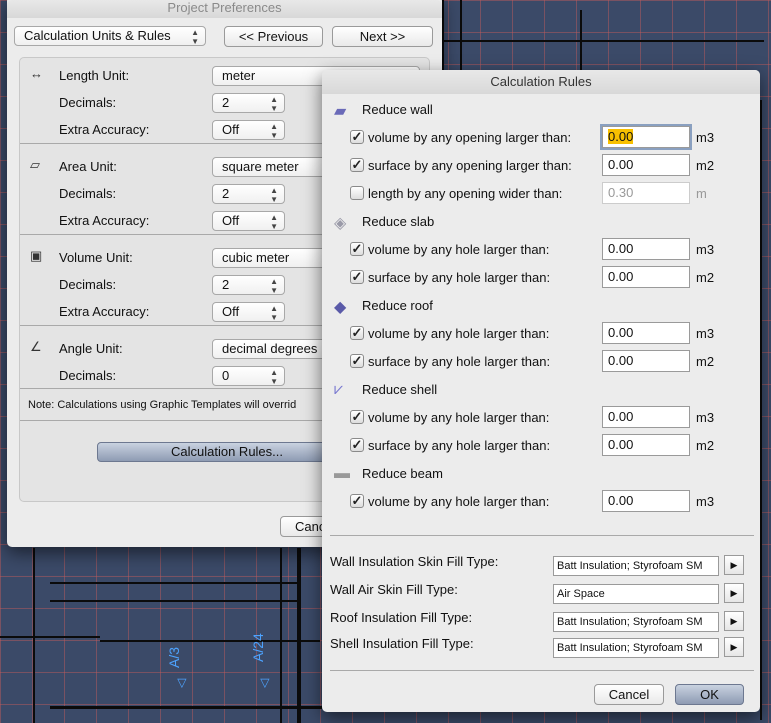 The image size is (771, 723). I want to click on grid-tag: A/24, so click(258, 647).